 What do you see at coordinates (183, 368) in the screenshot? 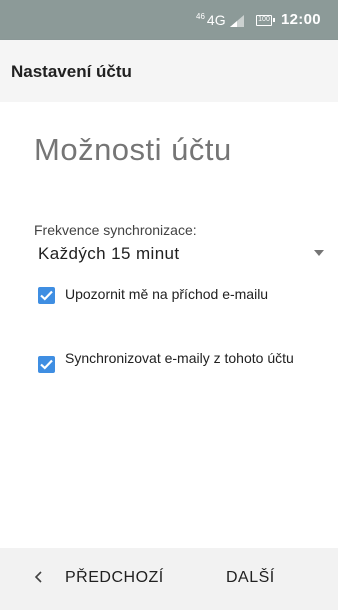
I see `sync-email-option: Synchronizovat e-maily z tohoto účtu` at bounding box center [183, 368].